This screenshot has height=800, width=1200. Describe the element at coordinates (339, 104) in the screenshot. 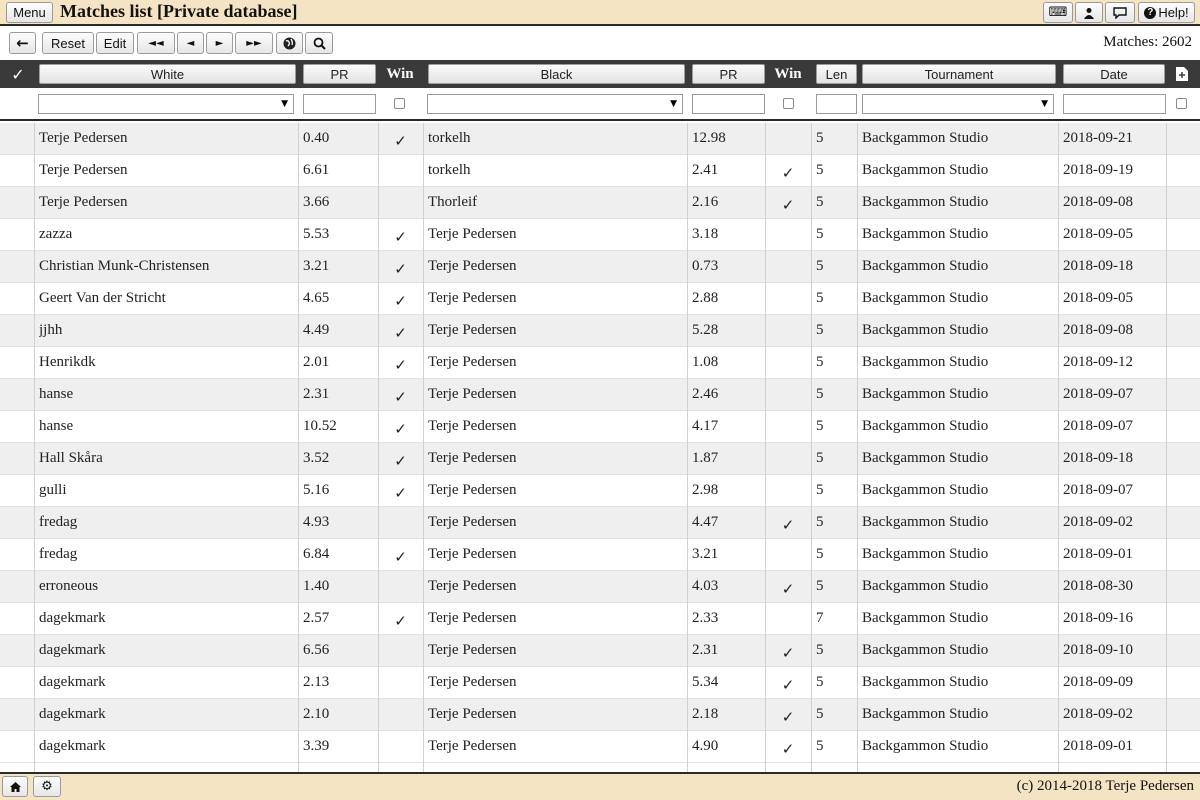

I see `pr-white-filter-input` at that location.